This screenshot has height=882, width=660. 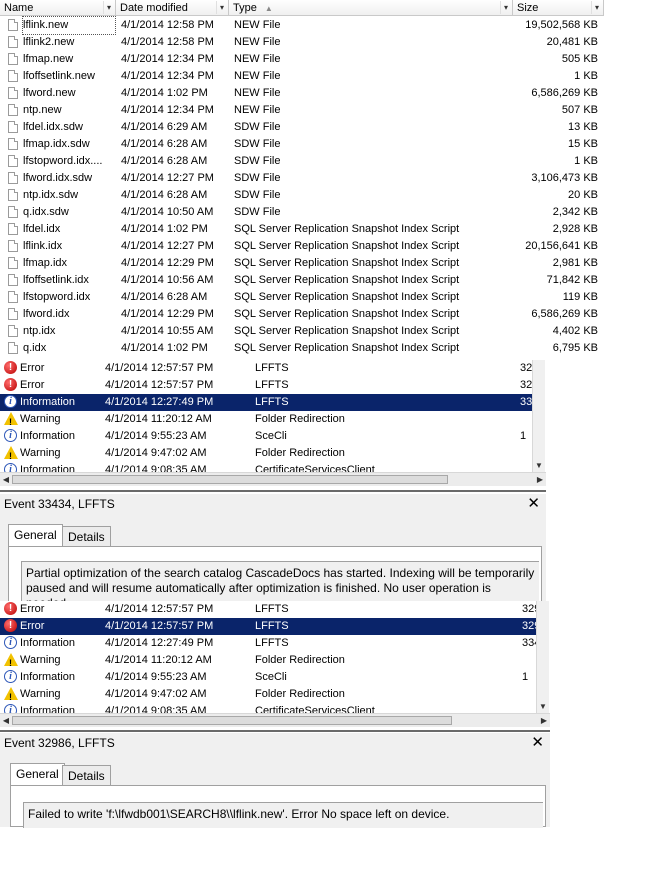 What do you see at coordinates (302, 110) in the screenshot?
I see `file-row: ntp.new 4/1/2014 12:34 PM NEW File 507 KB` at bounding box center [302, 110].